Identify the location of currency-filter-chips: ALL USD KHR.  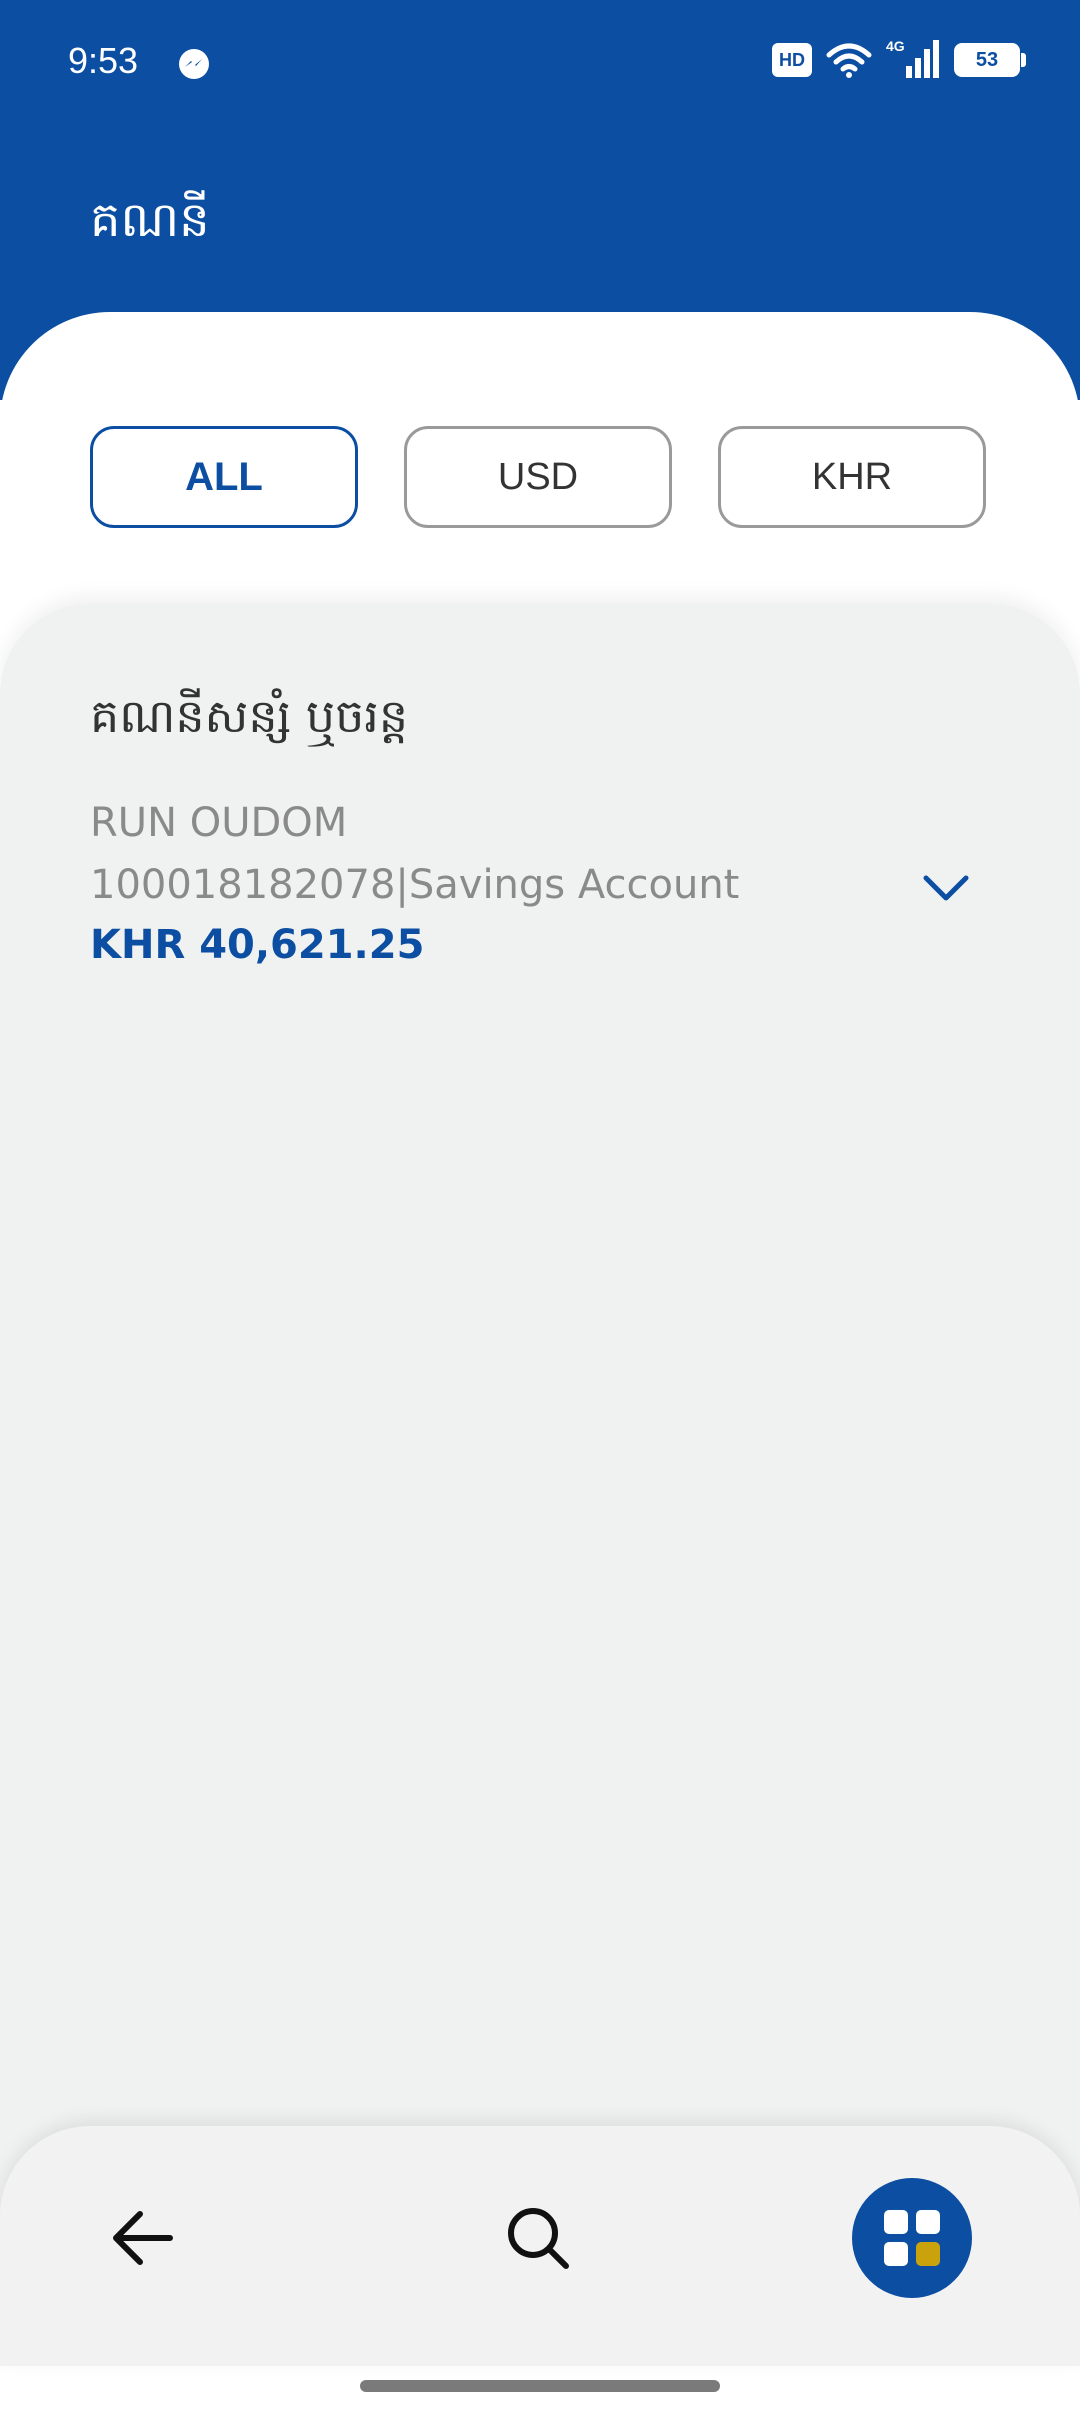
(538, 477).